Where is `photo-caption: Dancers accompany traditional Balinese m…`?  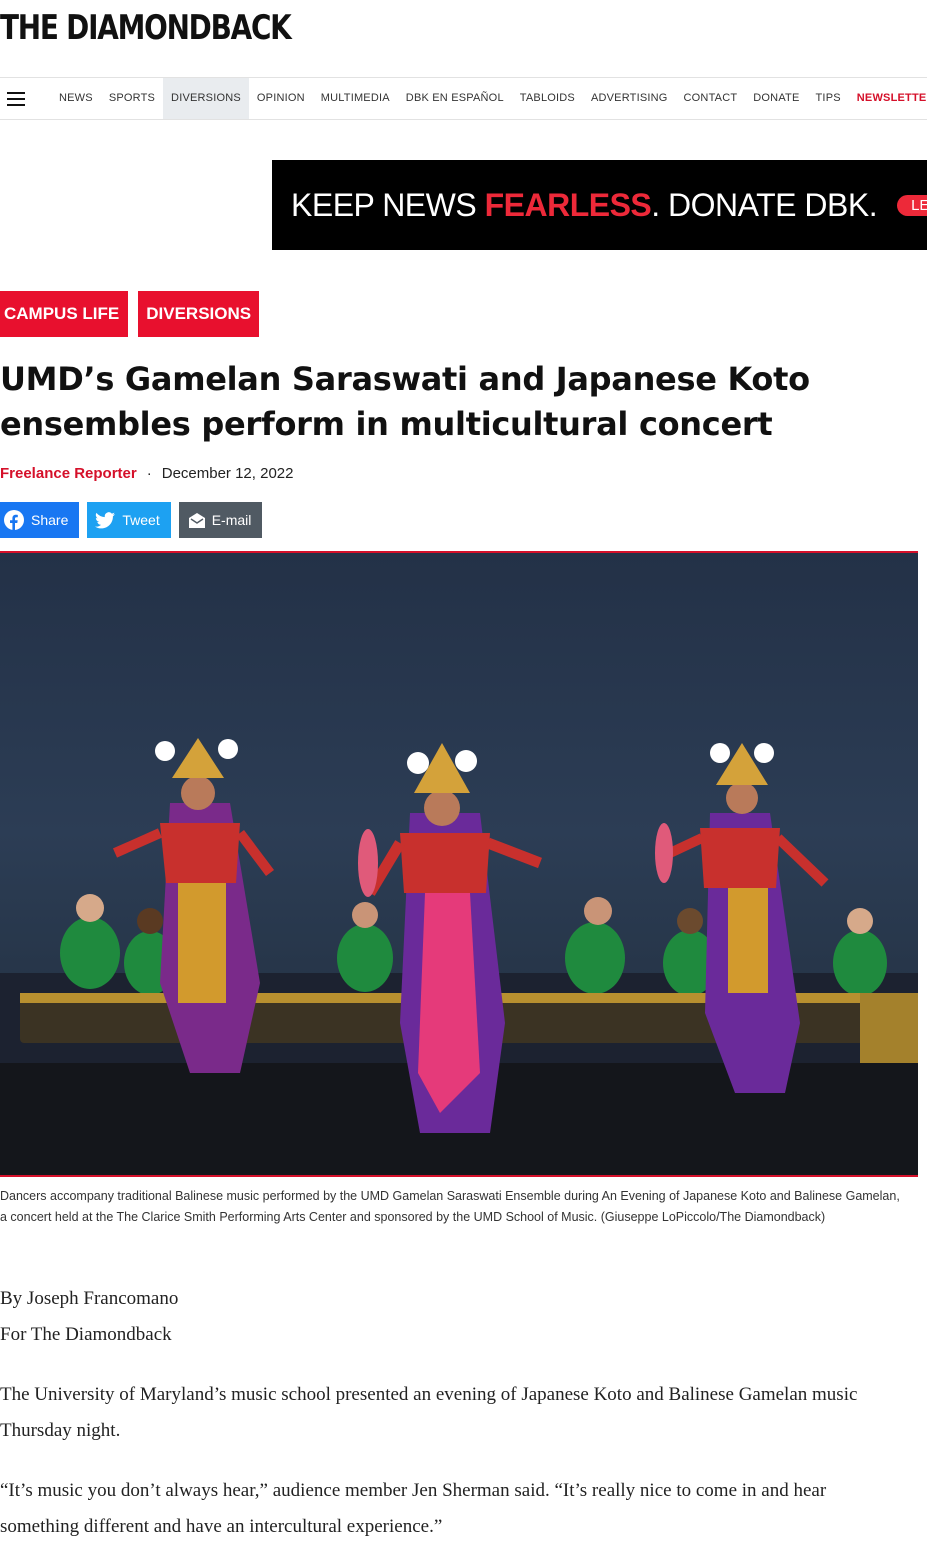
photo-caption: Dancers accompany traditional Balinese m… is located at coordinates (450, 1206).